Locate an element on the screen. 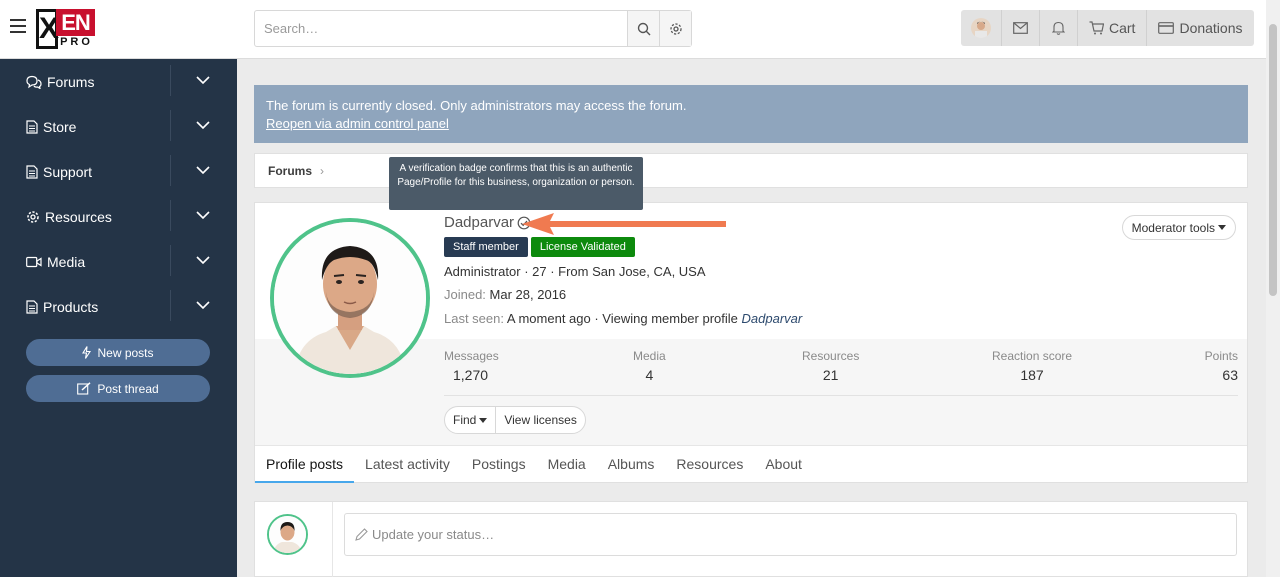  page-scrollbar is located at coordinates (1273, 288).